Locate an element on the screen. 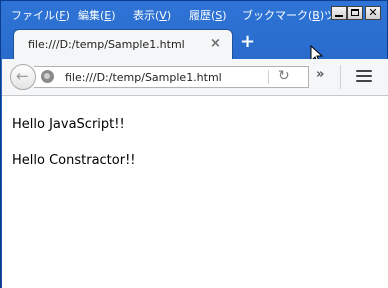  menu-edit: 編集(E) is located at coordinates (97, 15).